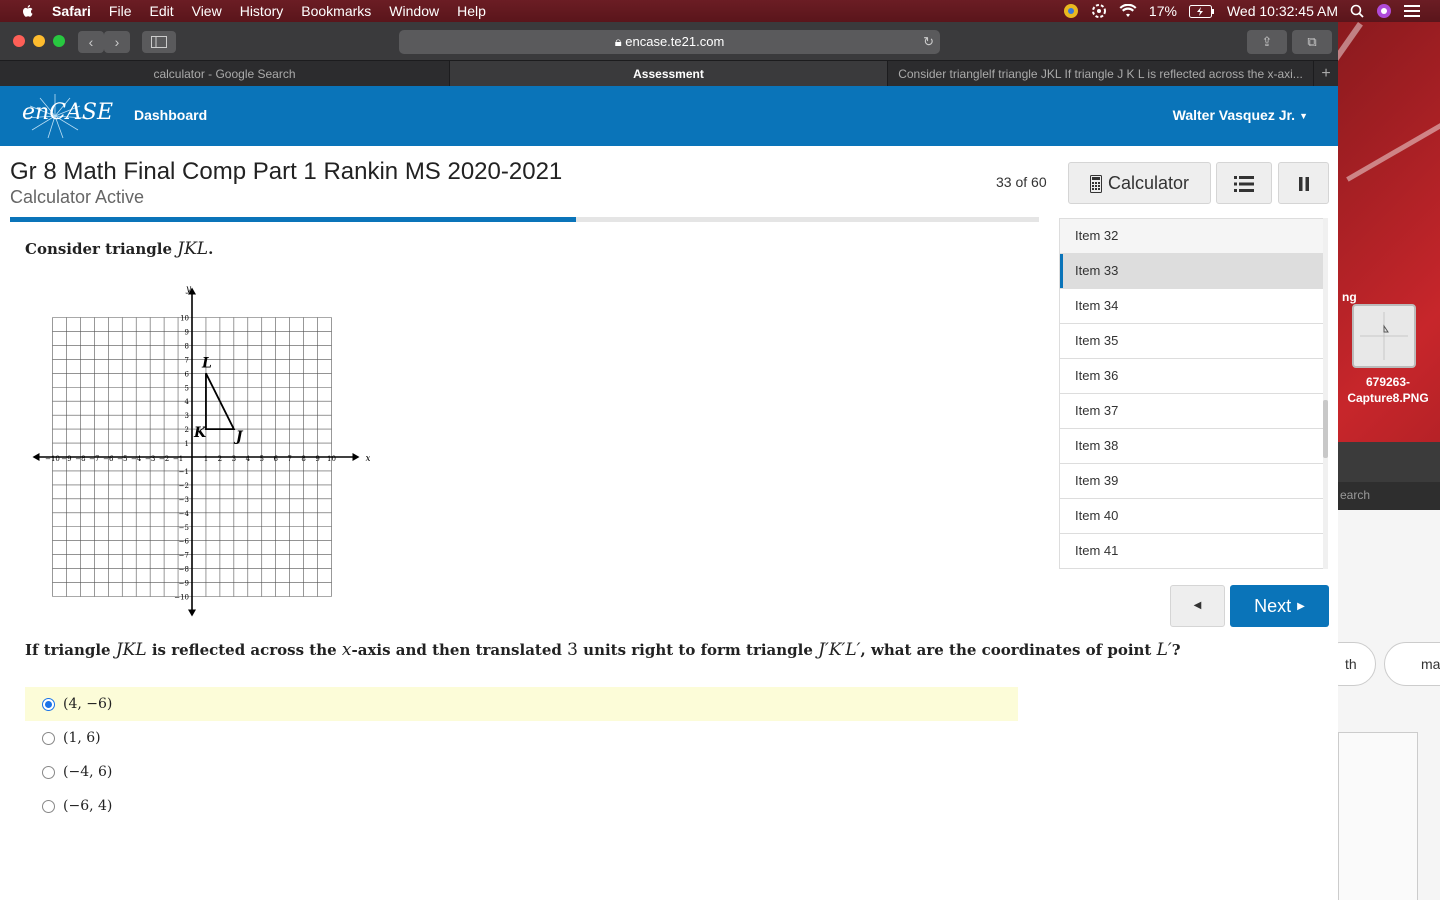  I want to click on answer-choice-b: (1, 6), so click(521, 738).